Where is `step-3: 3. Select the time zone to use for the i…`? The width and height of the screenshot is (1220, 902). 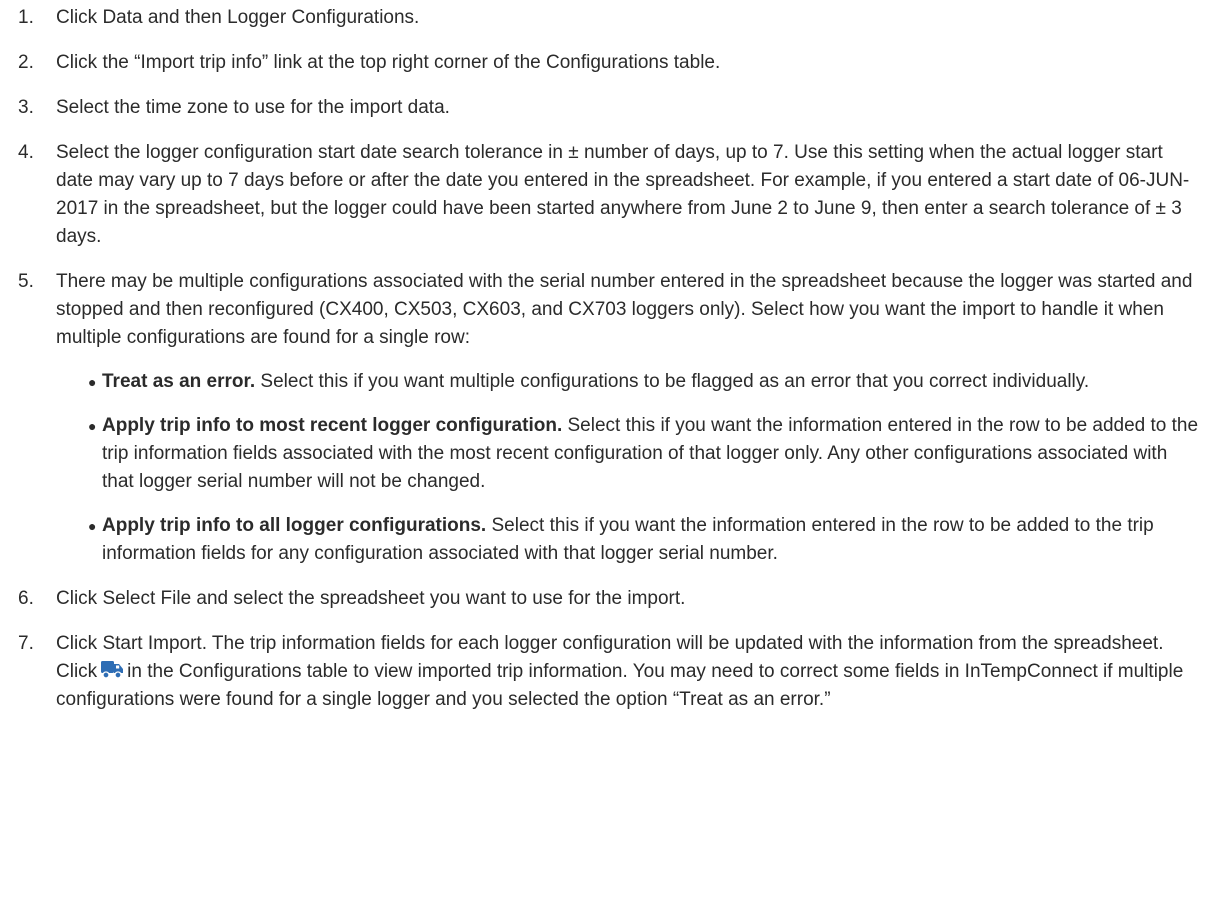
step-3: 3. Select the time zone to use for the i… is located at coordinates (610, 108).